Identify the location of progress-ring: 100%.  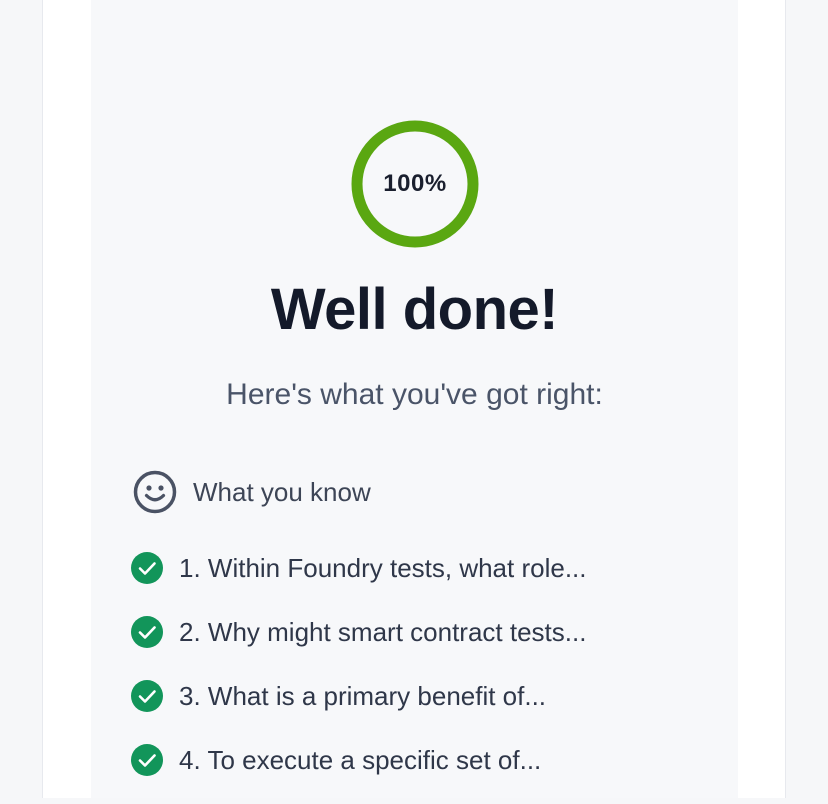
(415, 184).